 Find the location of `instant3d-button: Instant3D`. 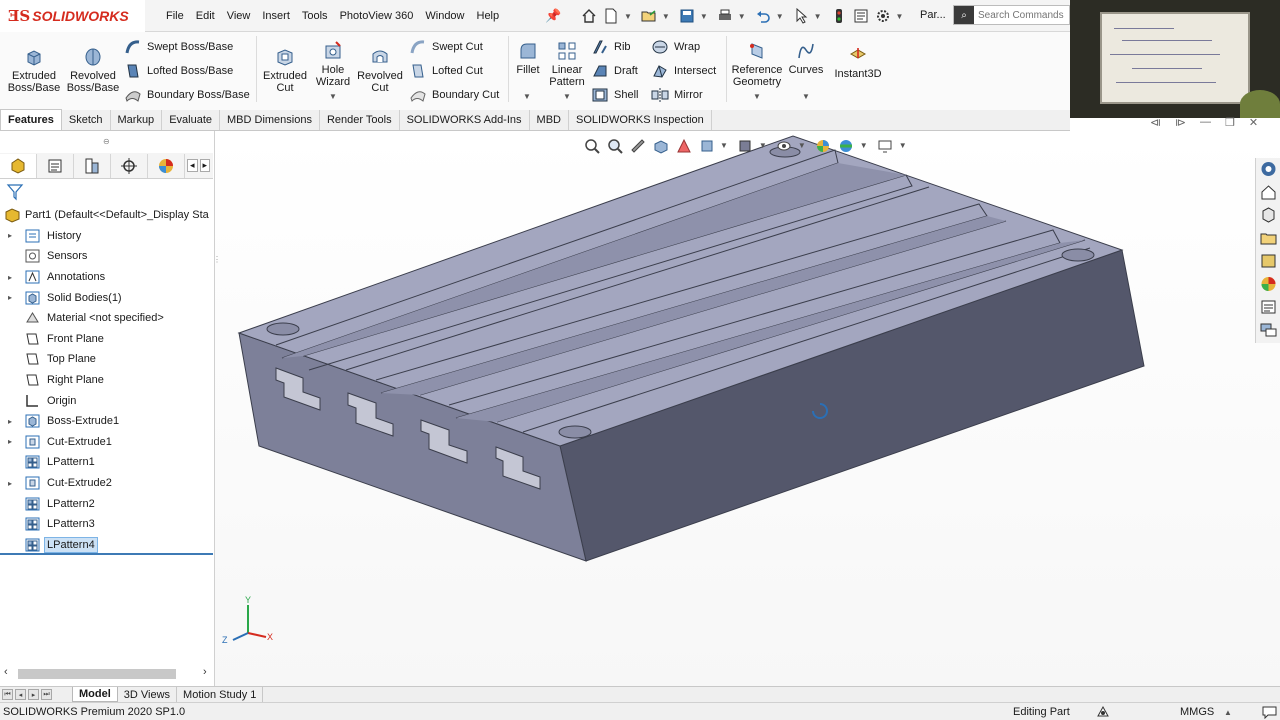

instant3d-button: Instant3D is located at coordinates (858, 62).